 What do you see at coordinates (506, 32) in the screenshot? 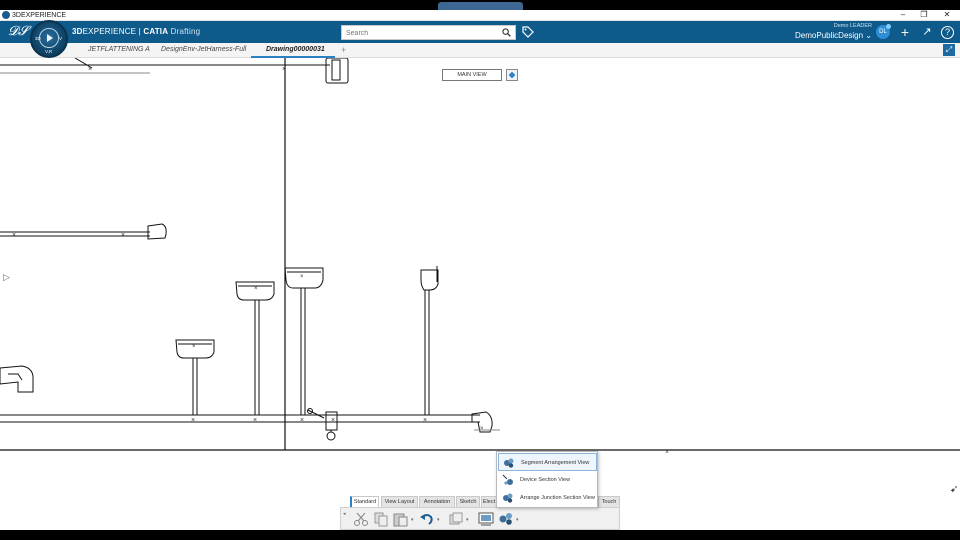
I see `search-icon` at bounding box center [506, 32].